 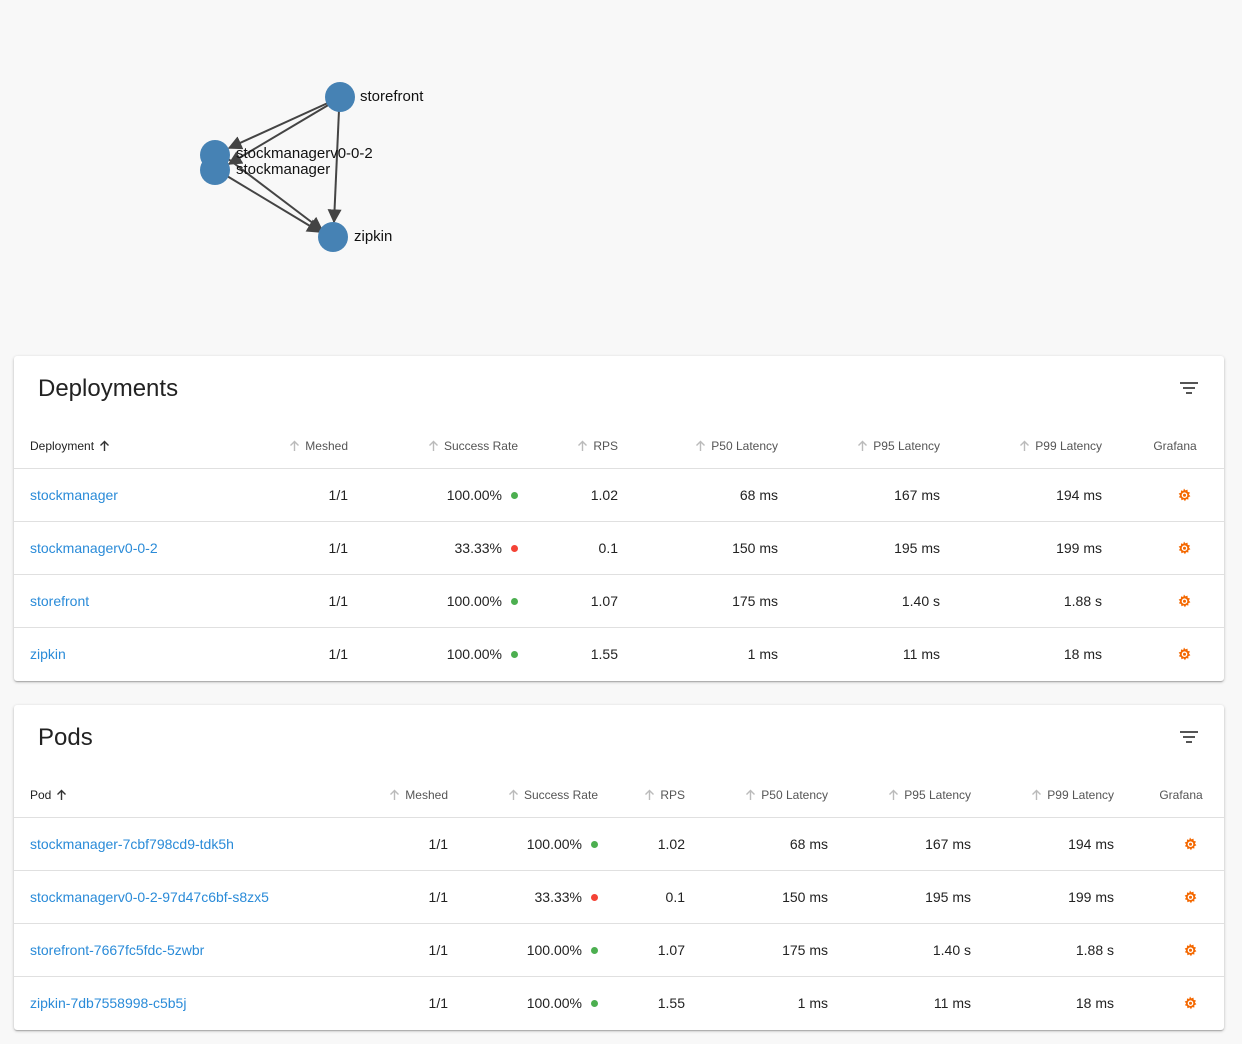 I want to click on p50-latency-value: 150 ms, so click(x=755, y=548).